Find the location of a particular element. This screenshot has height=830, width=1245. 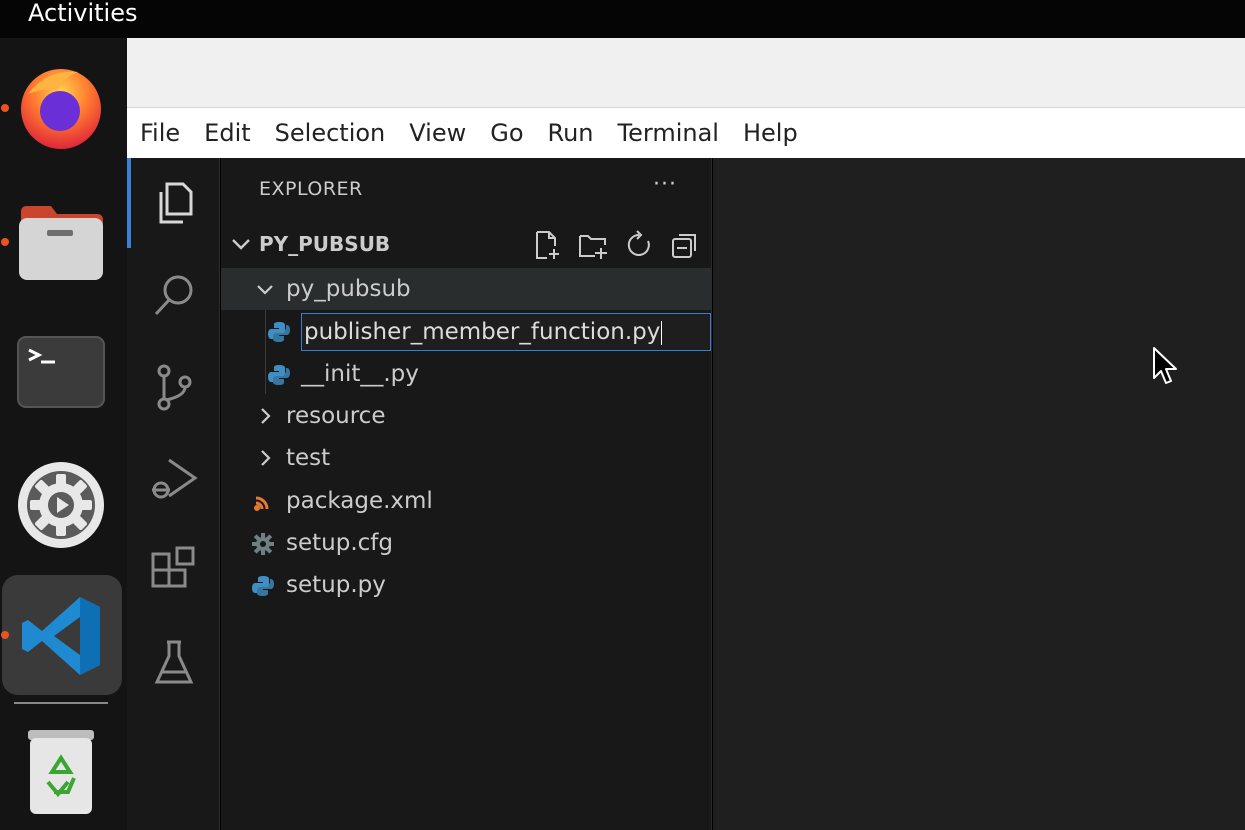

trash-icon is located at coordinates (61, 772).